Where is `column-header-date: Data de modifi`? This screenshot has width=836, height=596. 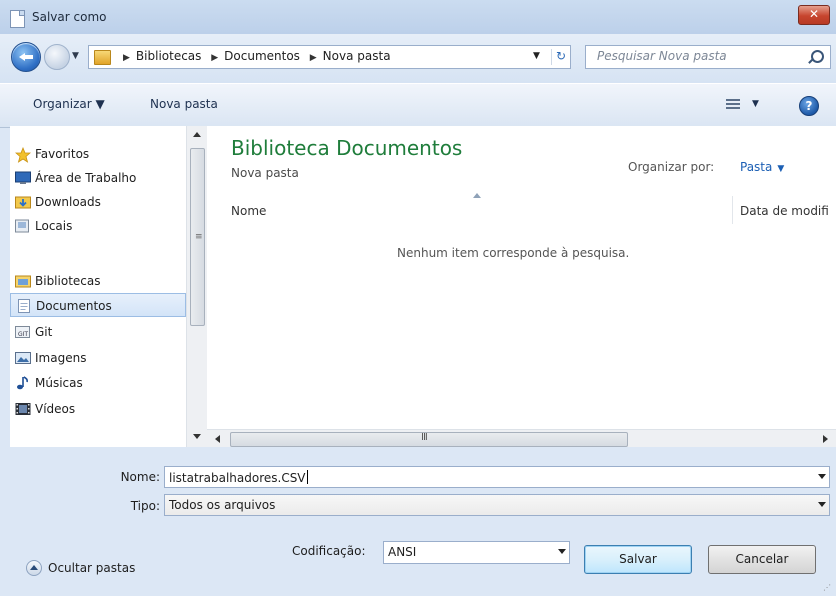 column-header-date: Data de modifi is located at coordinates (784, 211).